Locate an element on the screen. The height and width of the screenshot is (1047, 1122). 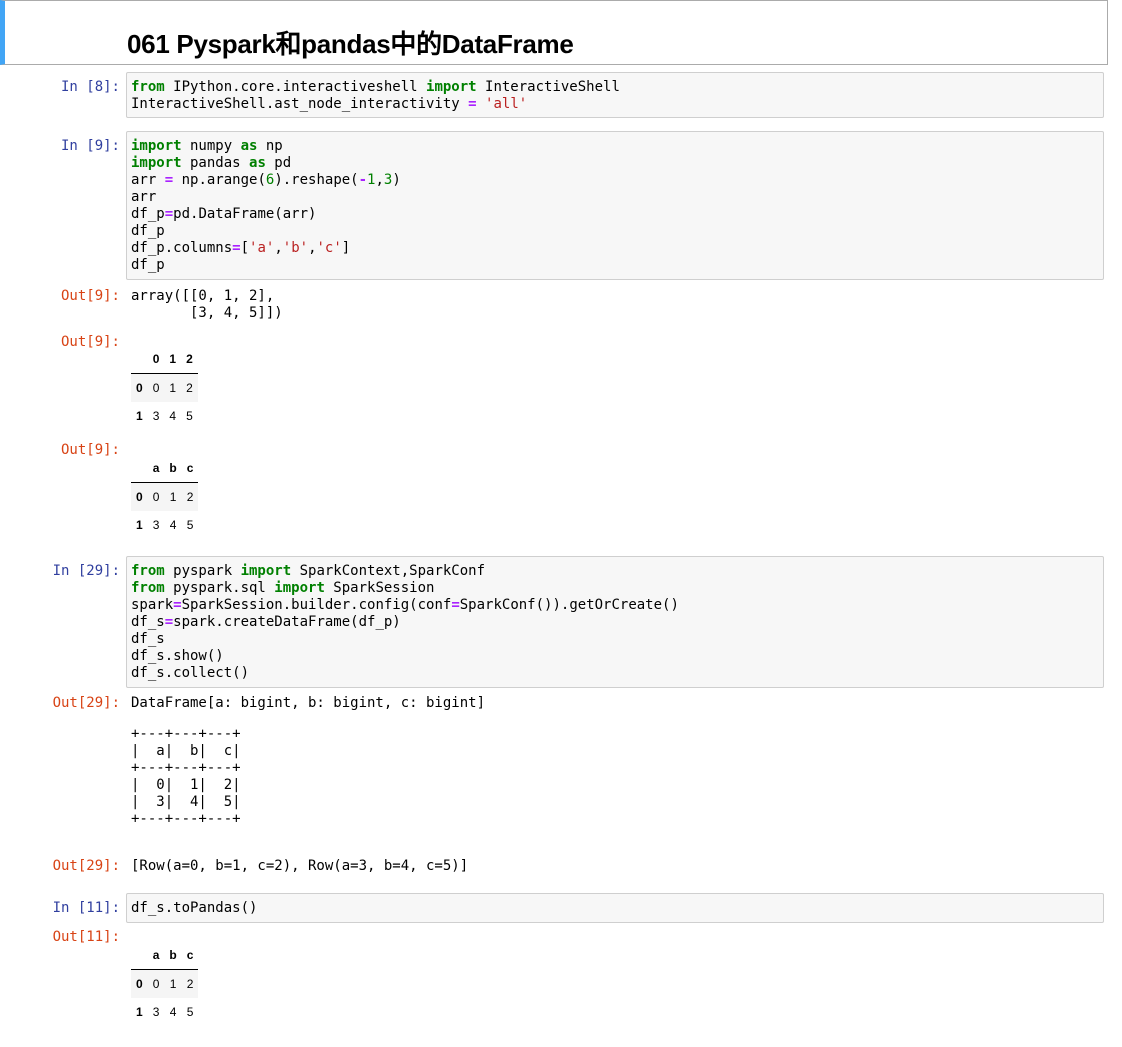
input-prompt: In [29]: is located at coordinates (86, 571).